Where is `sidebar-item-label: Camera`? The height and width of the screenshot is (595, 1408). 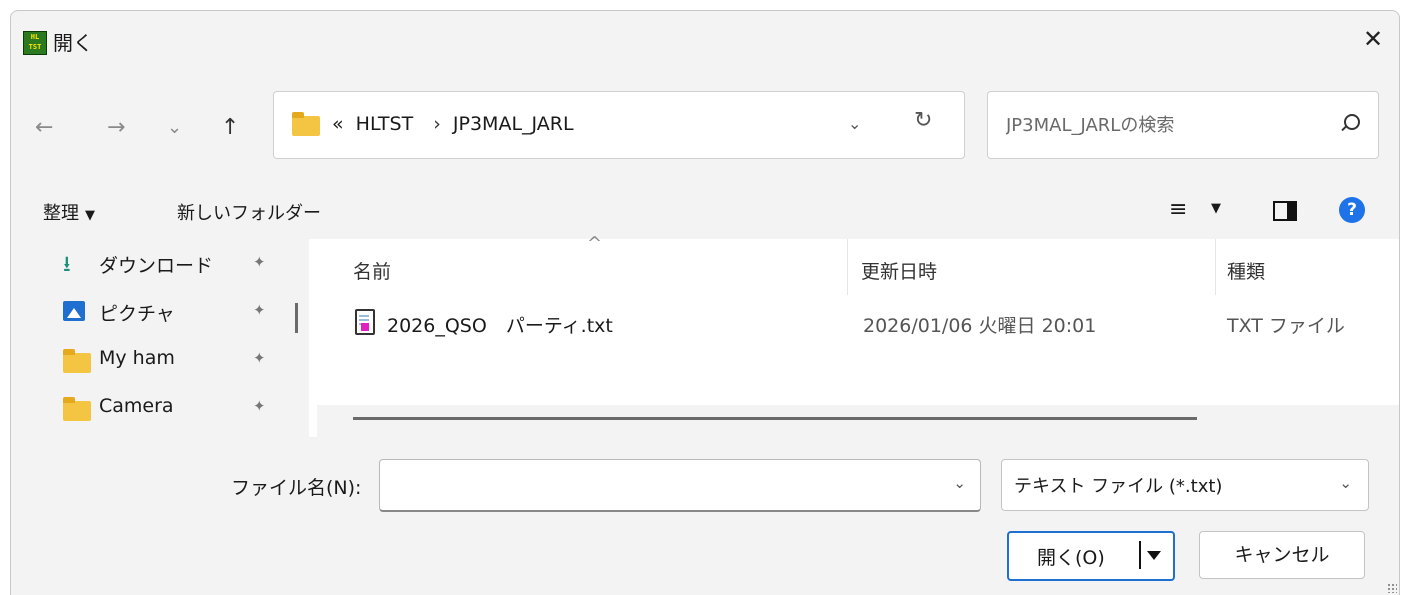 sidebar-item-label: Camera is located at coordinates (136, 406).